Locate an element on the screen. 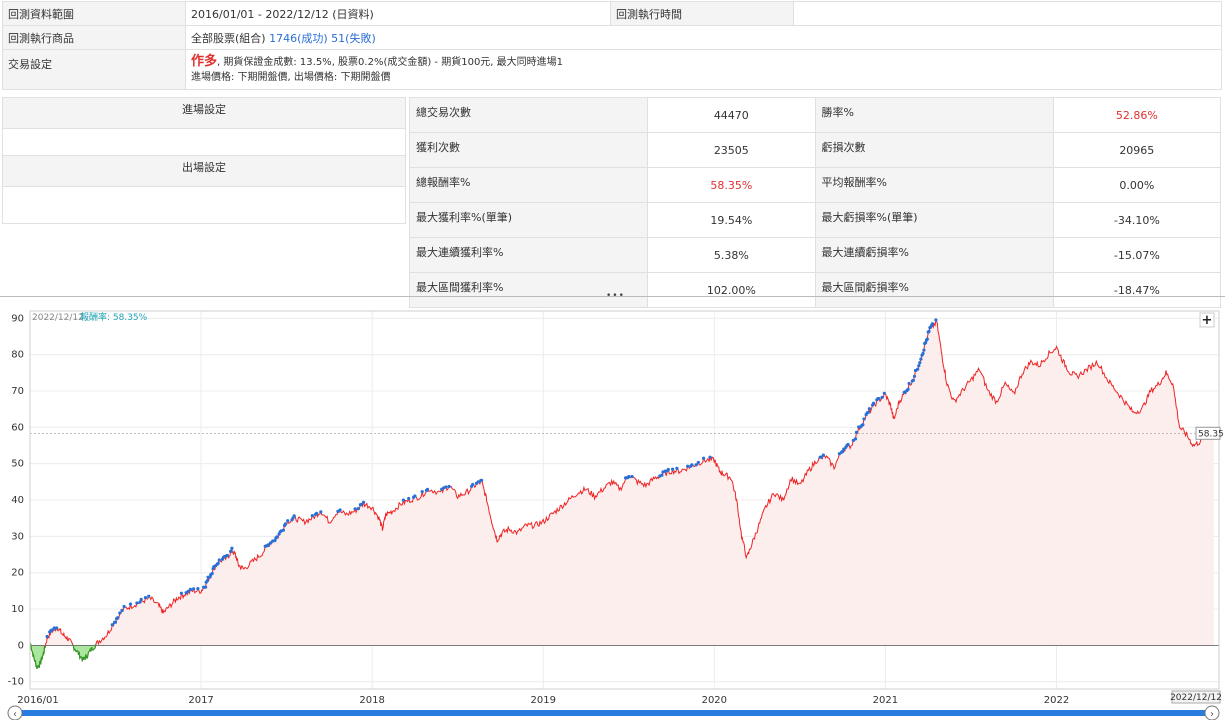 This screenshot has height=720, width=1225. stat-key: 總報酬率% is located at coordinates (528, 185).